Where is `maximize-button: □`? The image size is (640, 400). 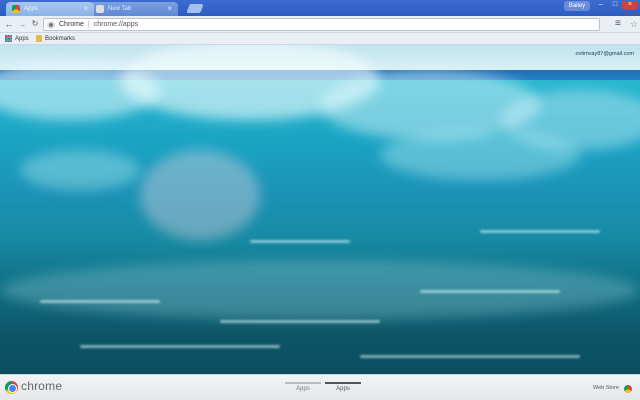
maximize-button: □ is located at coordinates (615, 5).